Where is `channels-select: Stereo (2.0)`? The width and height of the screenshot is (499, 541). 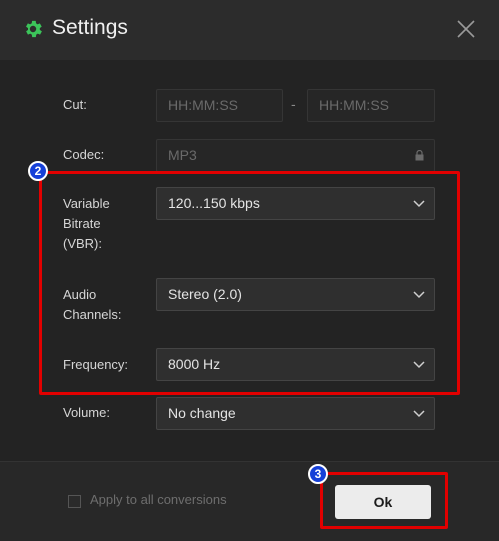
channels-select: Stereo (2.0) is located at coordinates (295, 294).